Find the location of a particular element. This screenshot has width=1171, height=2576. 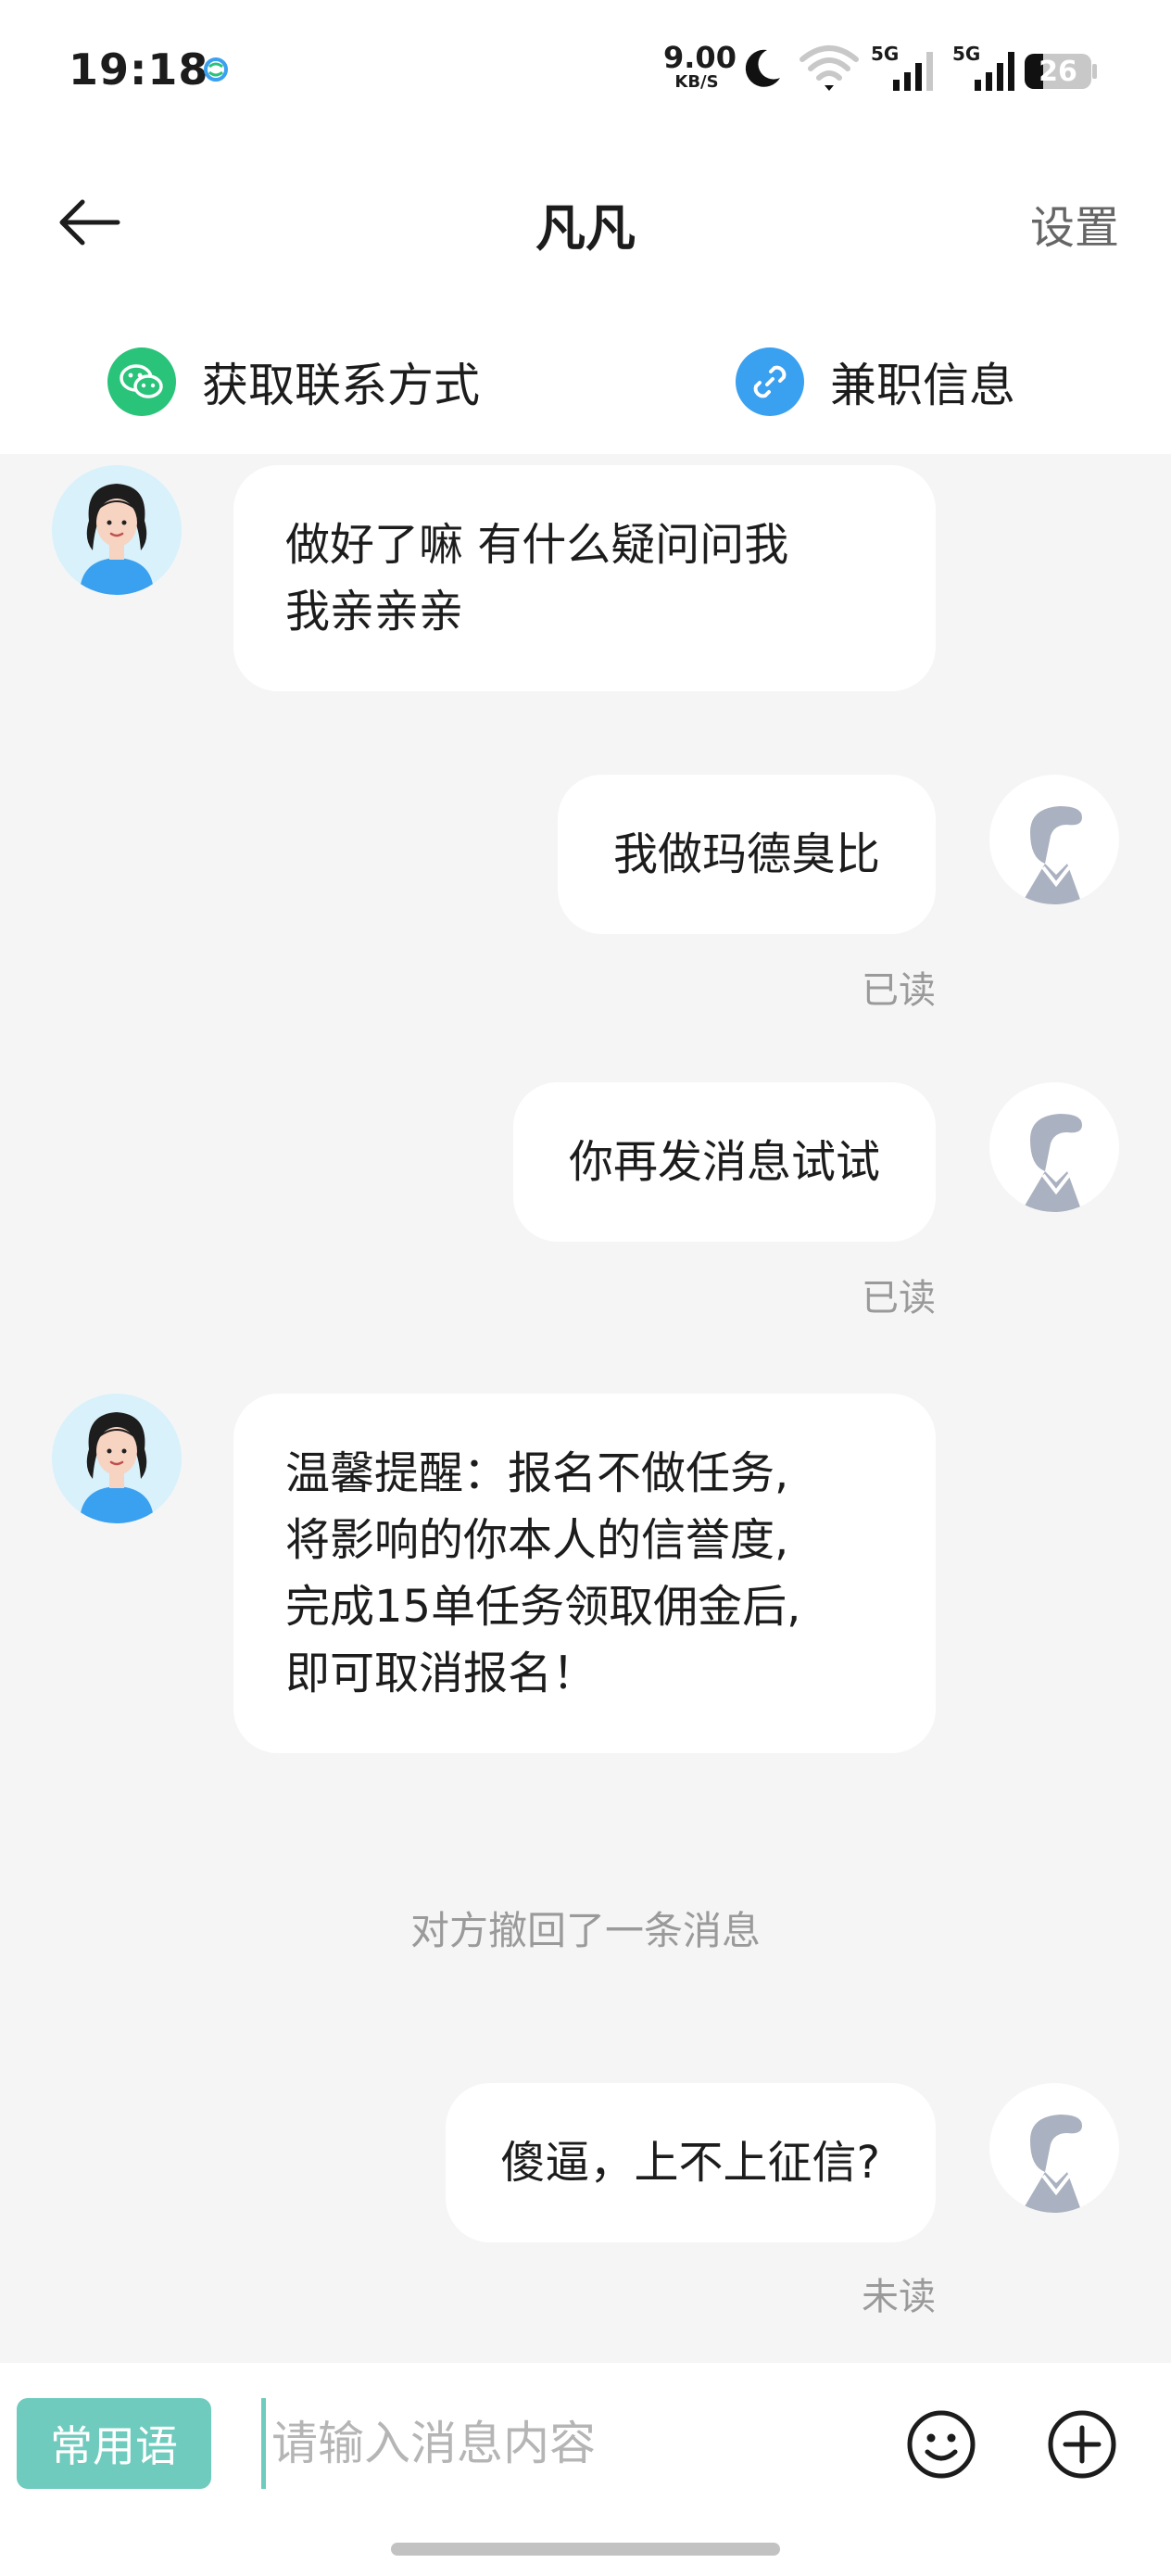

more-button is located at coordinates (1082, 2444).